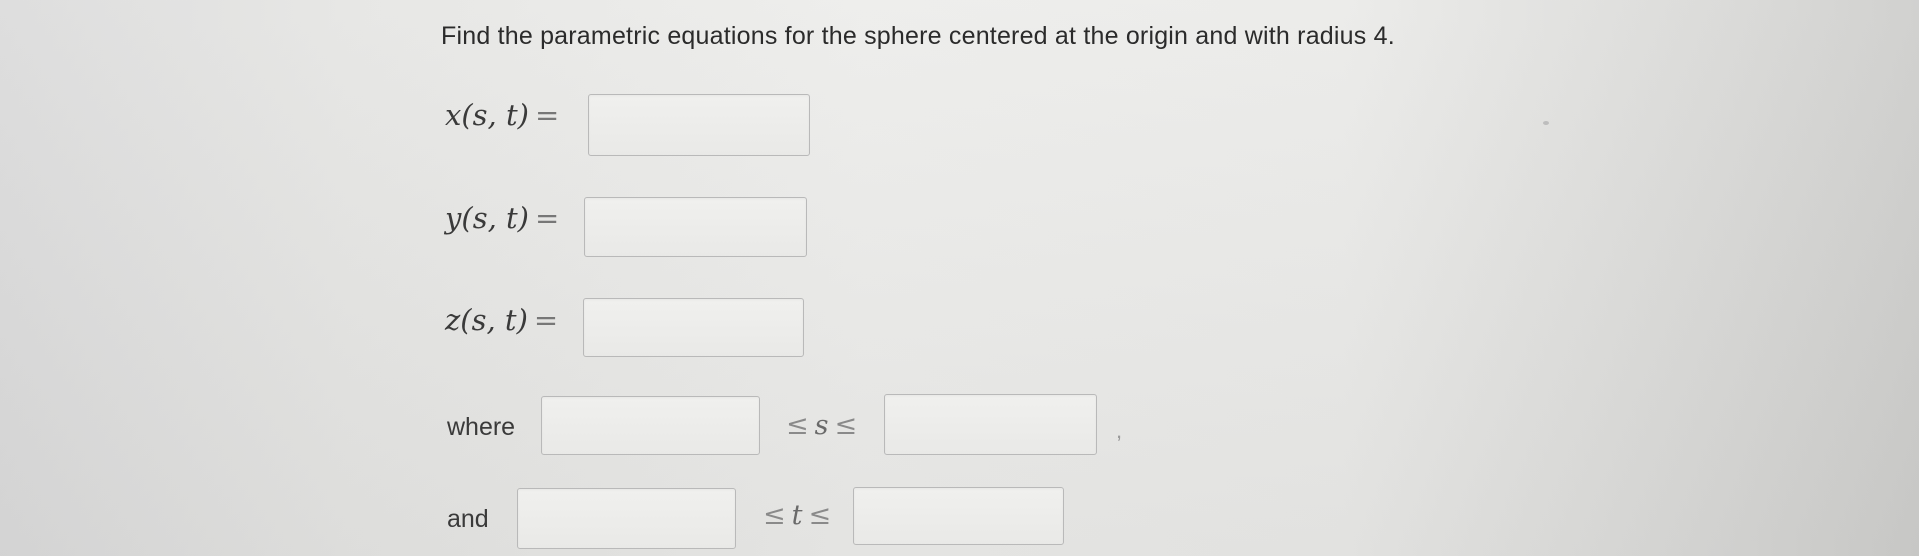 This screenshot has height=556, width=1919. I want to click on x-equation-label: x(s, t) =, so click(502, 115).